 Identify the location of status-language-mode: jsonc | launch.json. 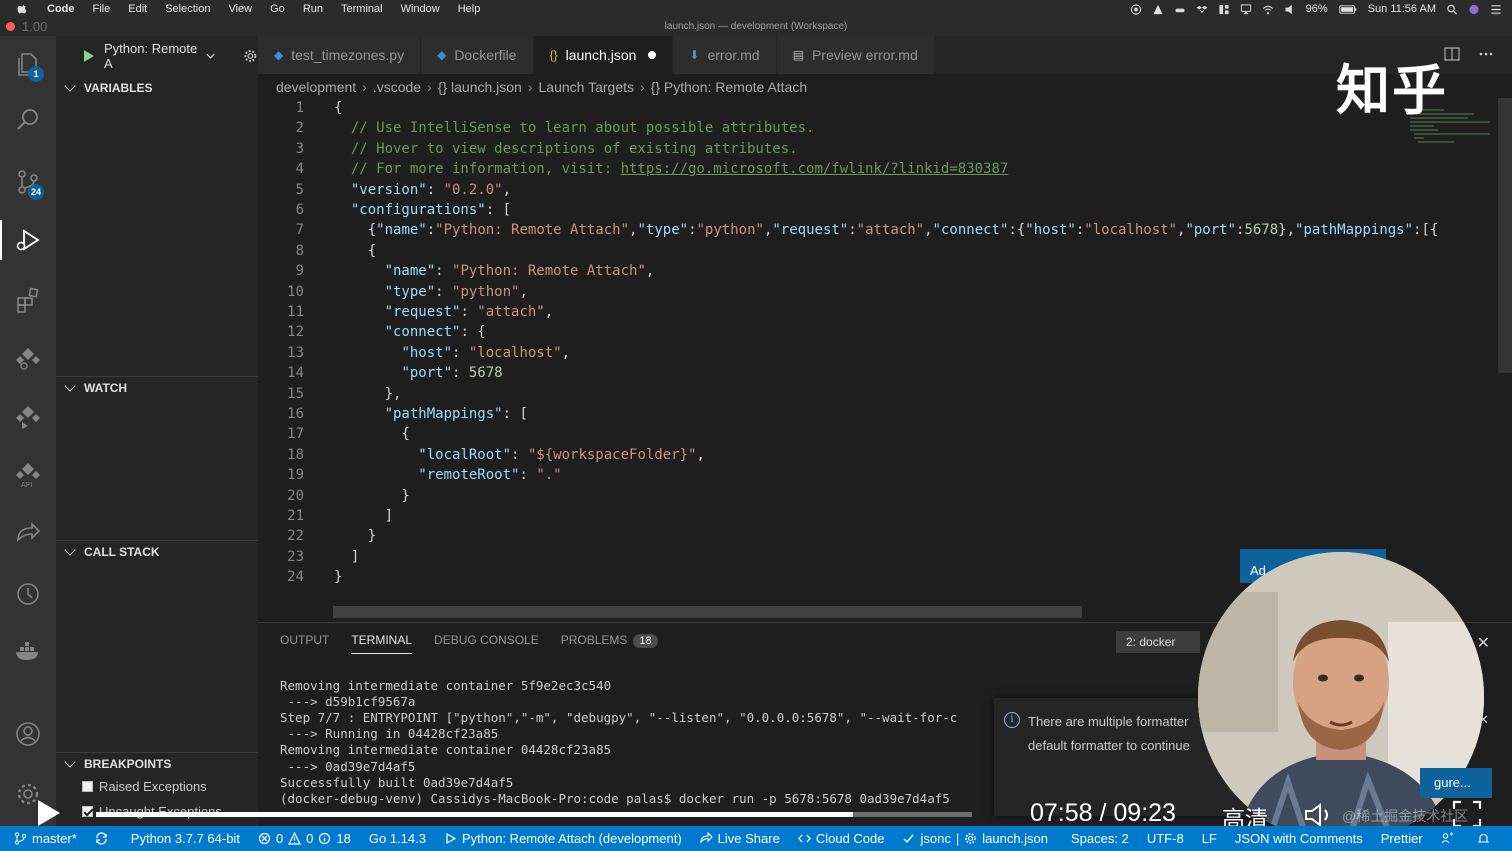
(975, 838).